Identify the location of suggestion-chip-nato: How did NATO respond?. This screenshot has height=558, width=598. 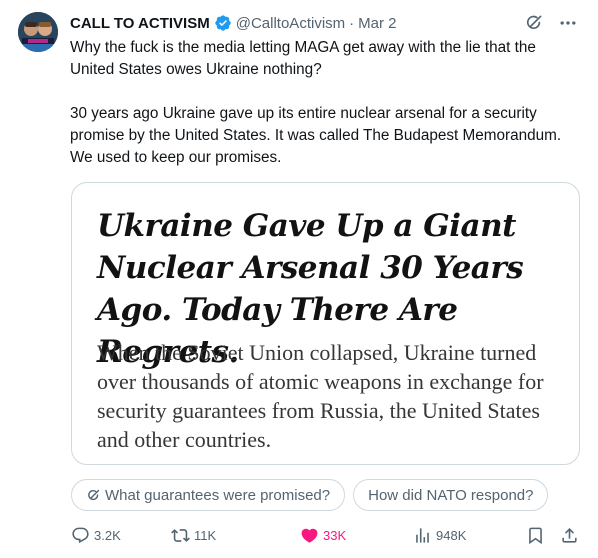
(451, 495).